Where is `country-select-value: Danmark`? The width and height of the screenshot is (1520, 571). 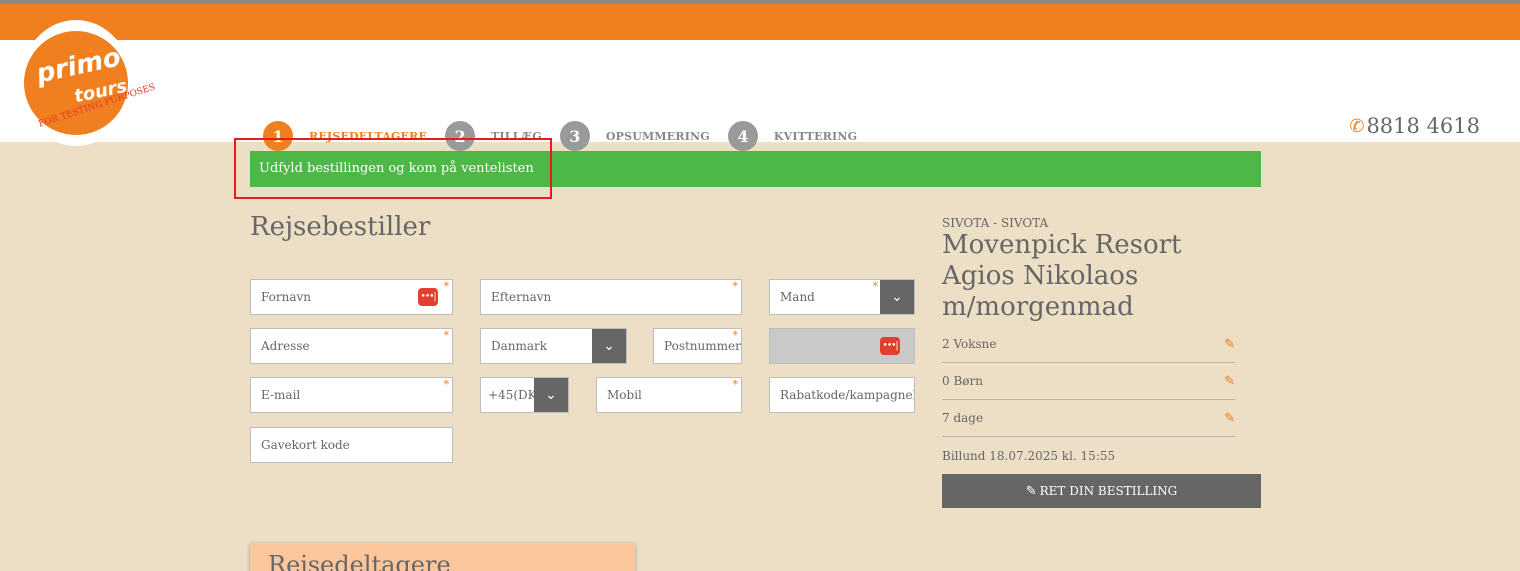
country-select-value: Danmark is located at coordinates (519, 346).